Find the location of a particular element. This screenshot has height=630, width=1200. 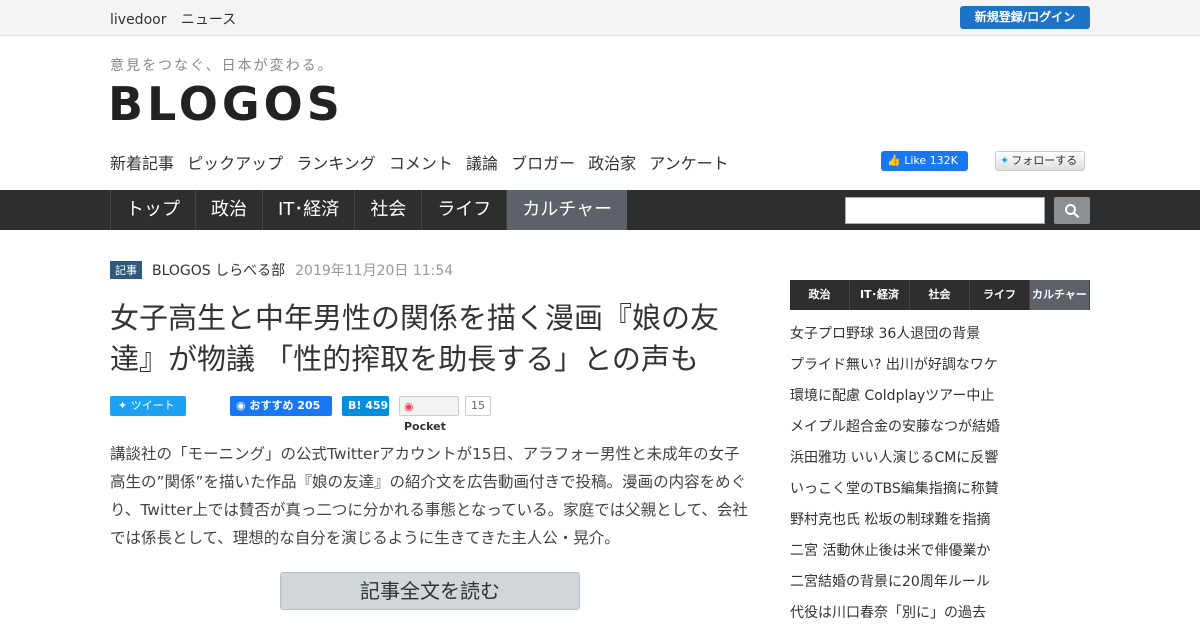

list-item: 代役は川口春奈「別に」の過去 is located at coordinates (940, 615).